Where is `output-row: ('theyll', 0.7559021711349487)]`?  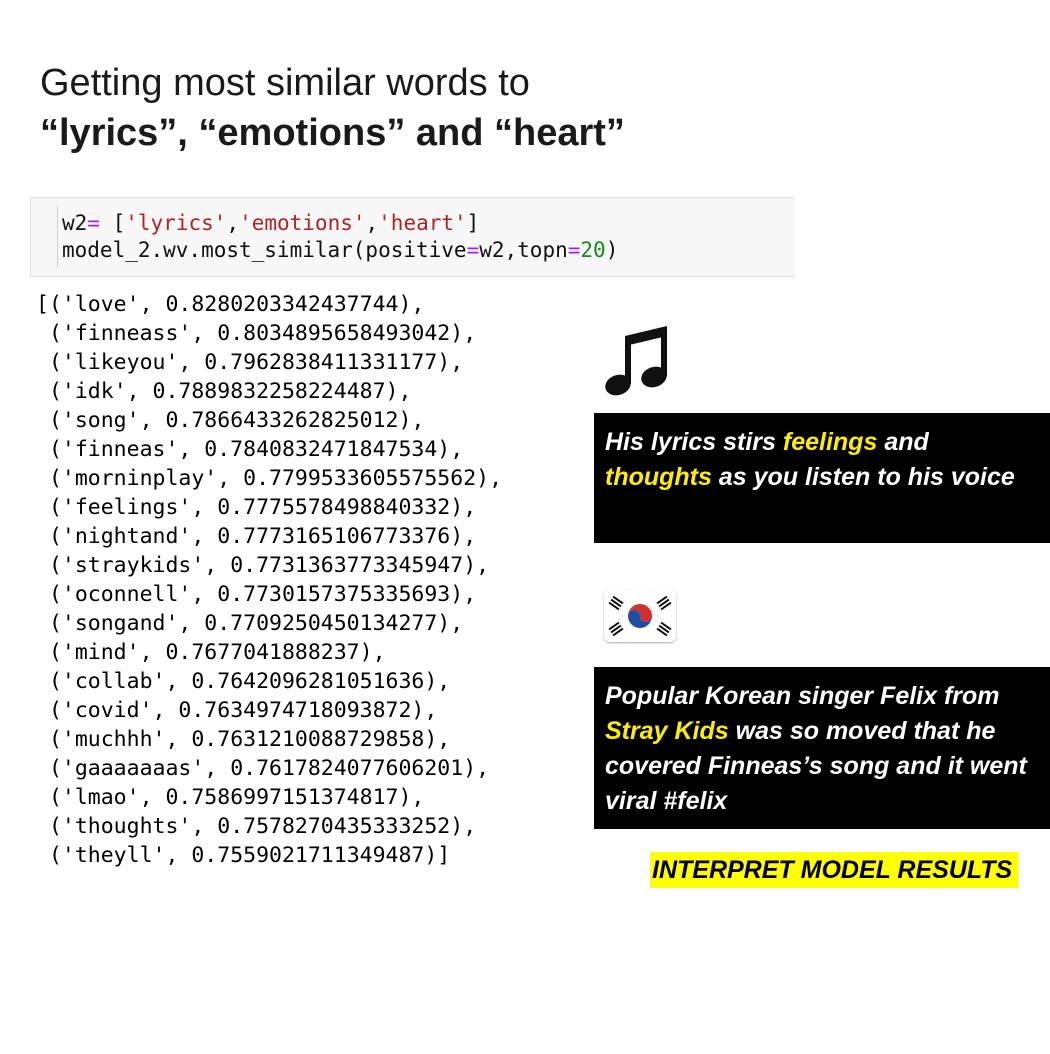 output-row: ('theyll', 0.7559021711349487)] is located at coordinates (243, 855).